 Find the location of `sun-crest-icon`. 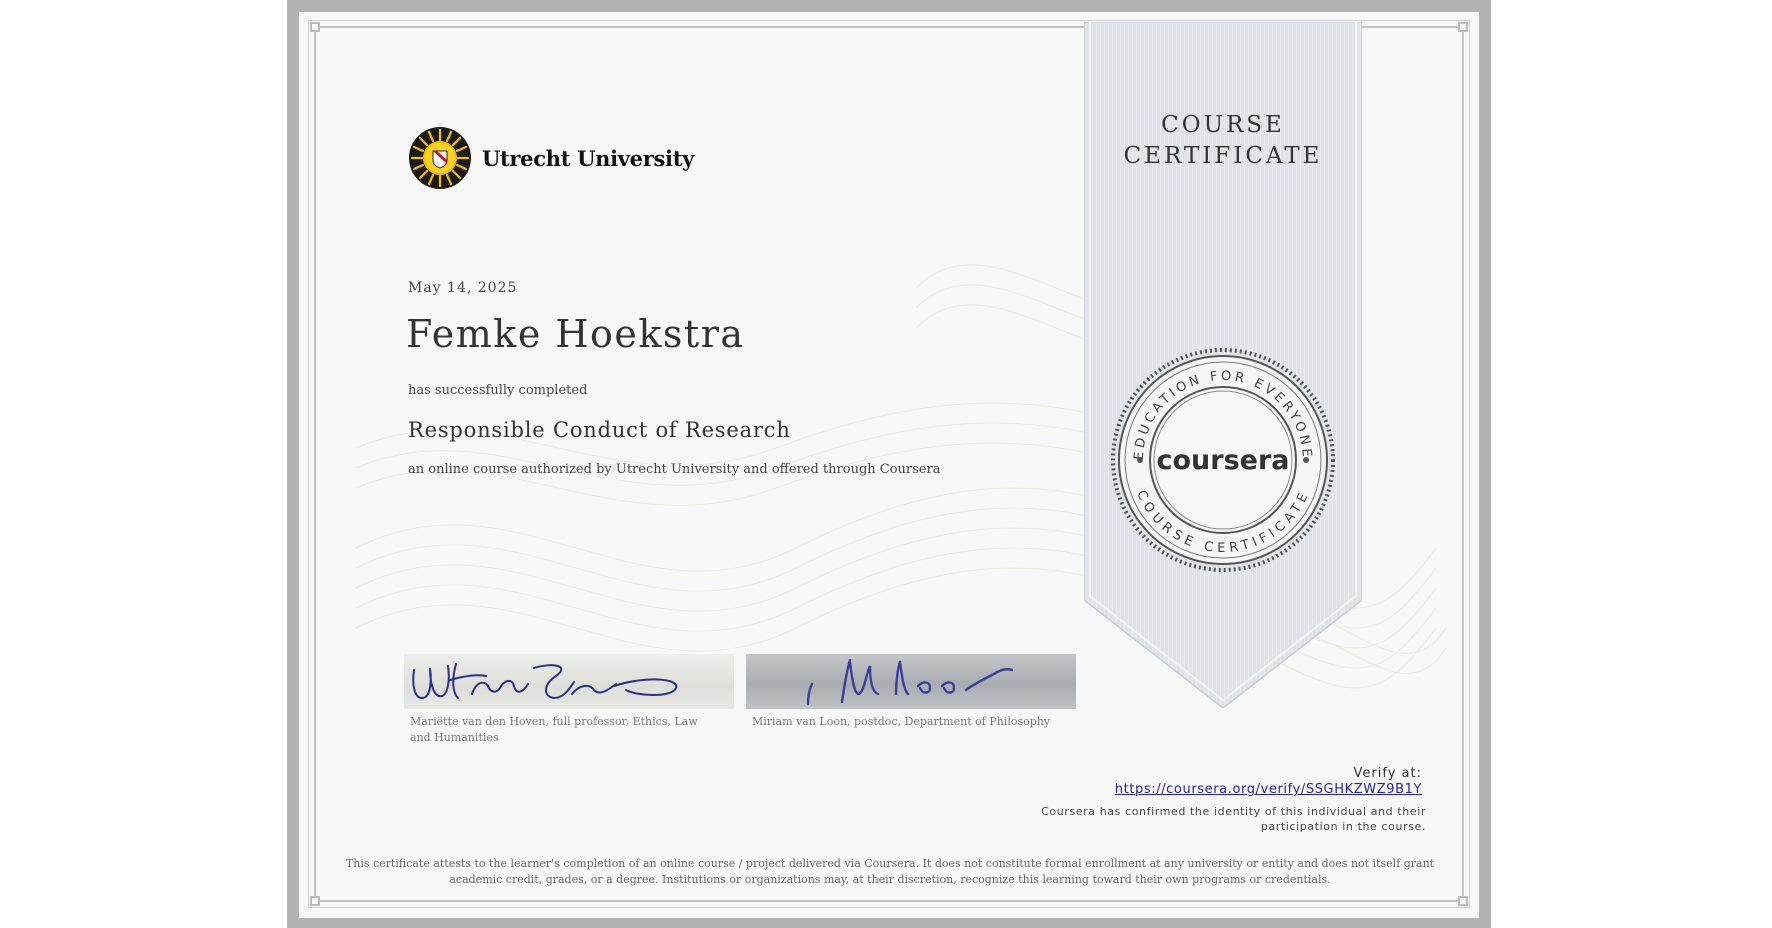

sun-crest-icon is located at coordinates (440, 158).